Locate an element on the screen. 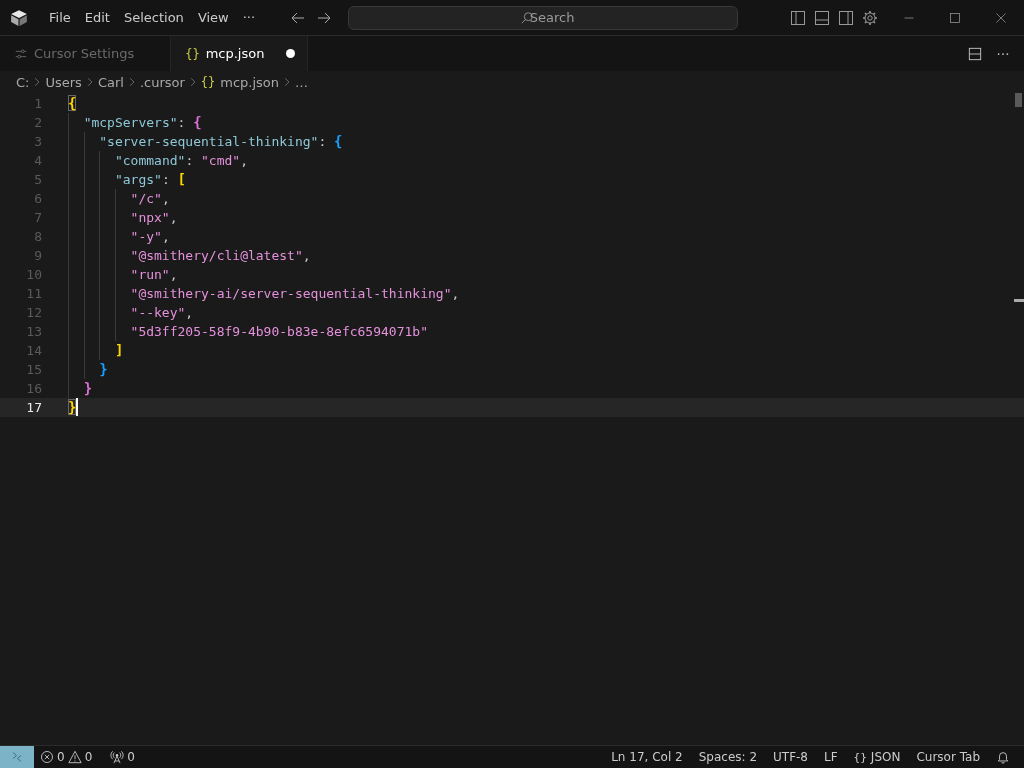  line-number: 10 is located at coordinates (34, 275).